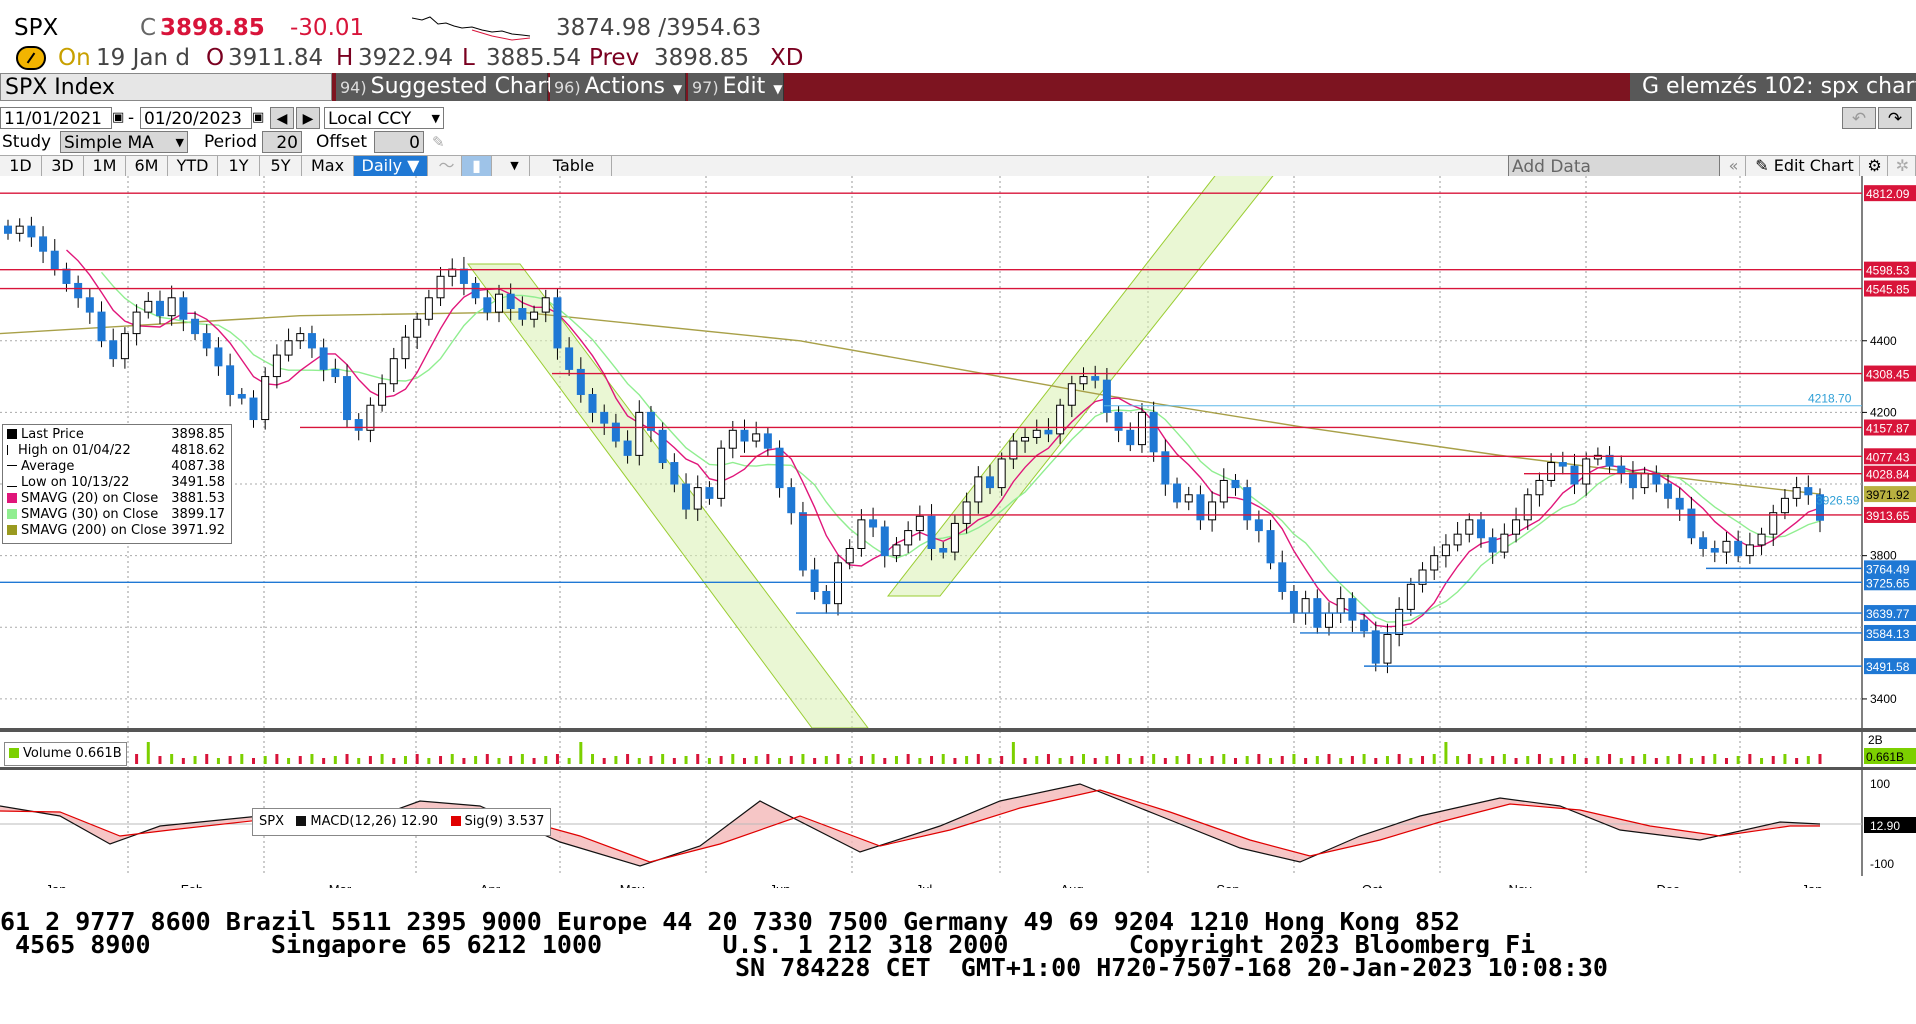 The image size is (1916, 1024). Describe the element at coordinates (1903, 166) in the screenshot. I see `gear-icon: ✲` at that location.